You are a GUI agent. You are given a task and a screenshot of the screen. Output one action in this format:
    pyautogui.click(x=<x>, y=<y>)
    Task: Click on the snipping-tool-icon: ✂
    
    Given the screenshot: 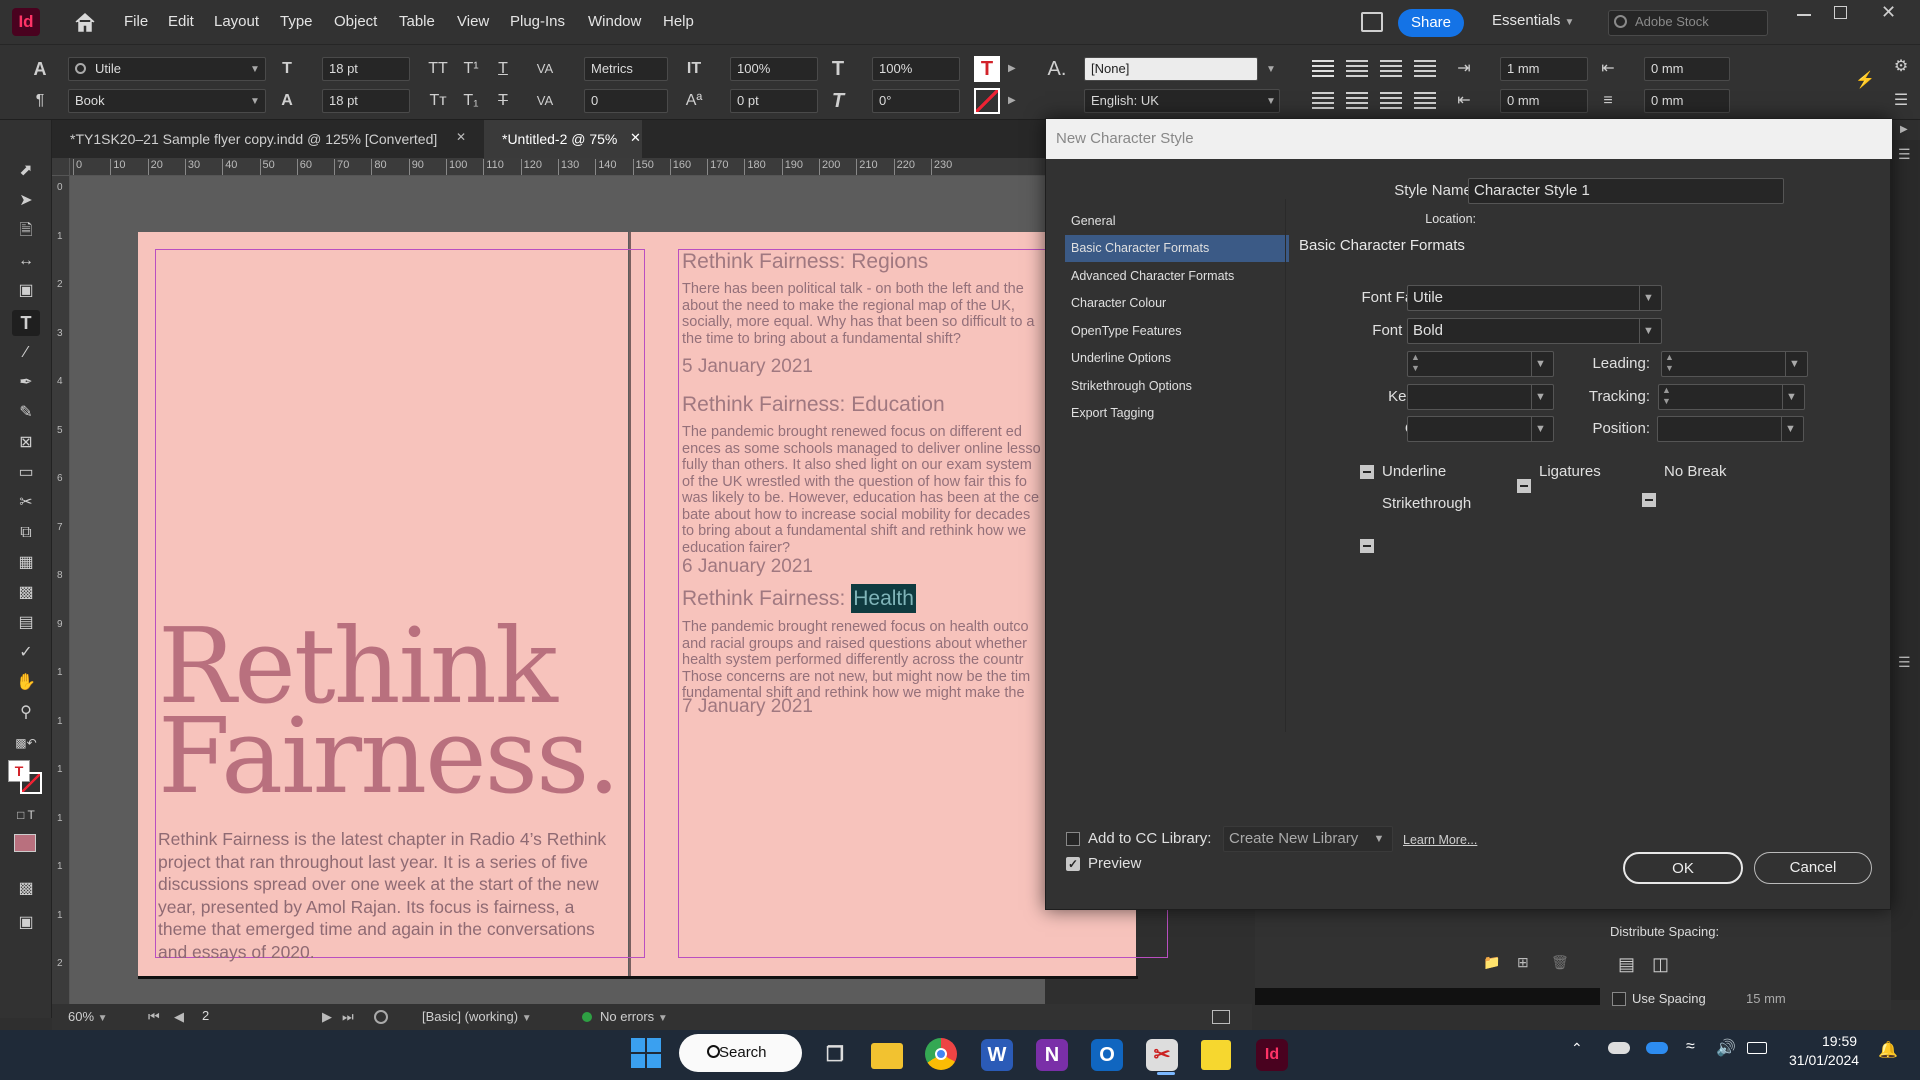 What is the action you would take?
    pyautogui.click(x=1162, y=1055)
    